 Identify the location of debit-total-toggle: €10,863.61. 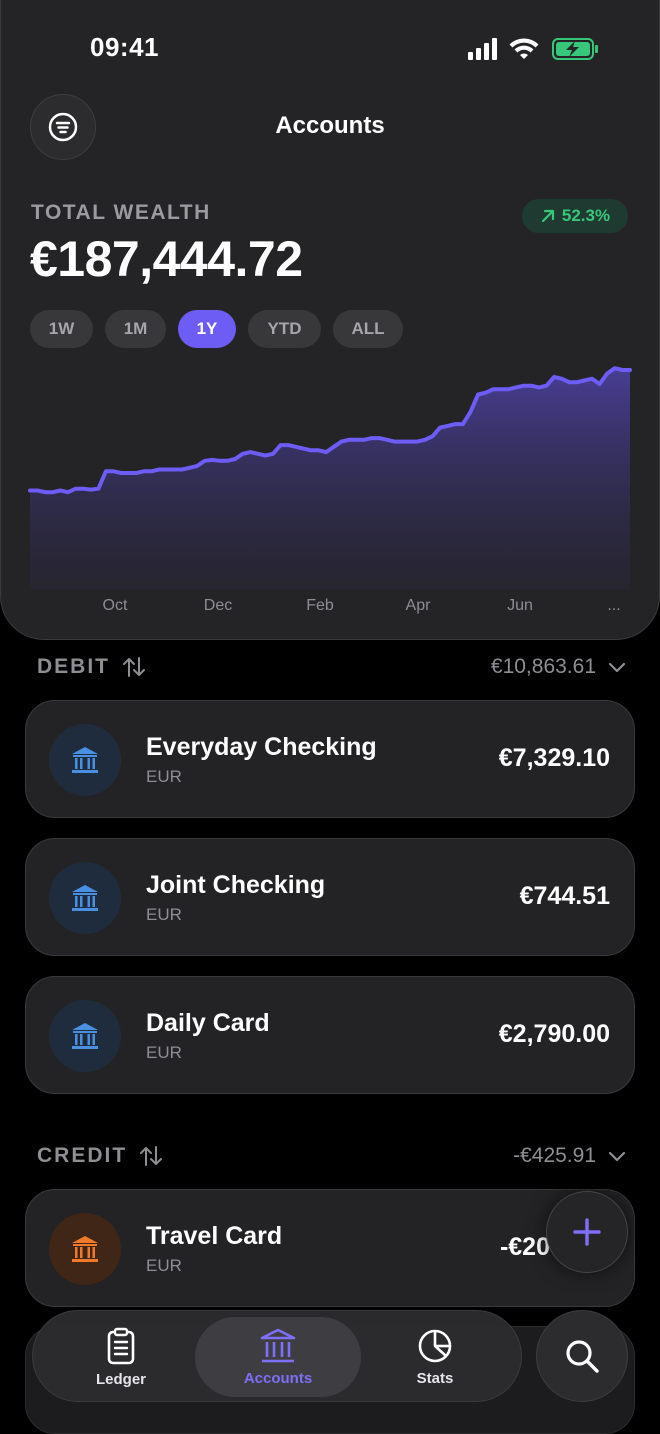
(558, 667).